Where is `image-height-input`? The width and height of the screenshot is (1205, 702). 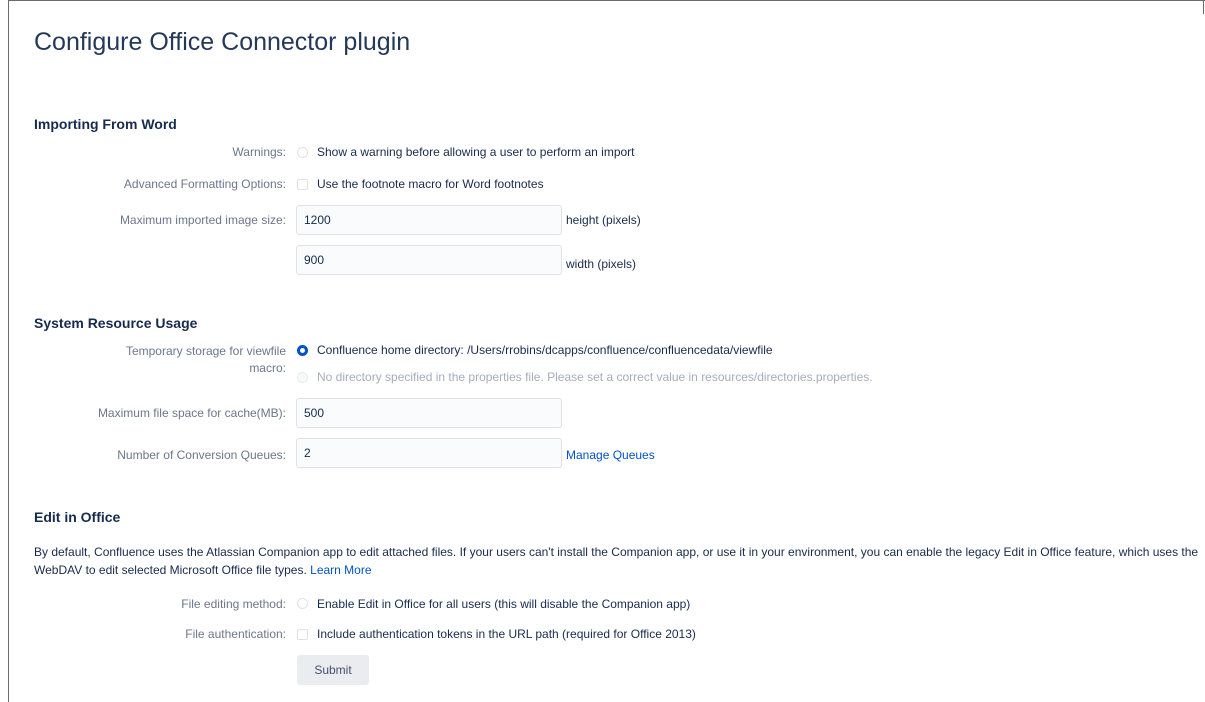 image-height-input is located at coordinates (429, 220).